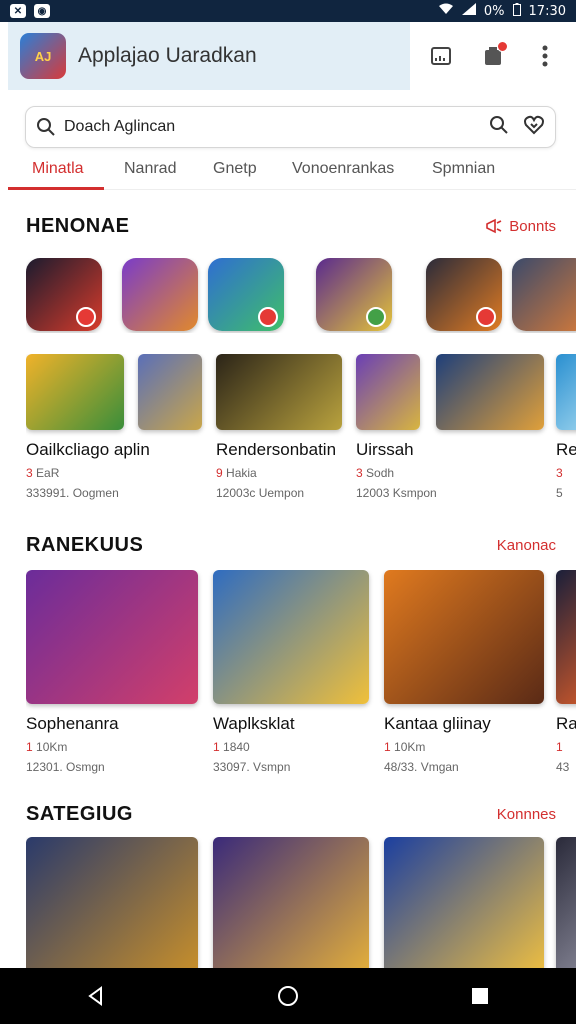  I want to click on app-card-downloads: 12003 Ksmpon, so click(396, 493).